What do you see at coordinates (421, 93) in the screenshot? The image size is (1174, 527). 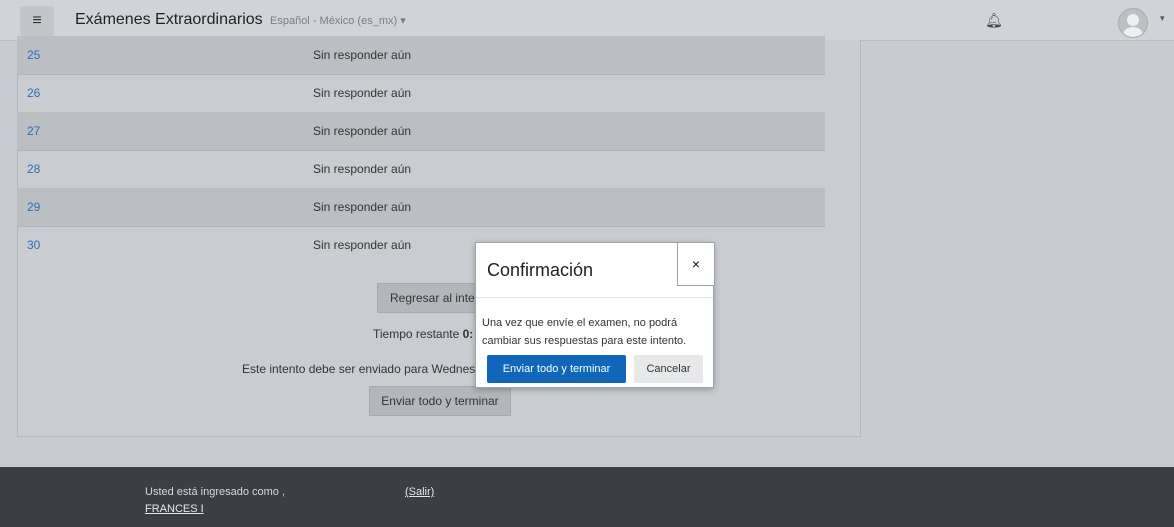 I see `table-row: 26 Sin responder aún` at bounding box center [421, 93].